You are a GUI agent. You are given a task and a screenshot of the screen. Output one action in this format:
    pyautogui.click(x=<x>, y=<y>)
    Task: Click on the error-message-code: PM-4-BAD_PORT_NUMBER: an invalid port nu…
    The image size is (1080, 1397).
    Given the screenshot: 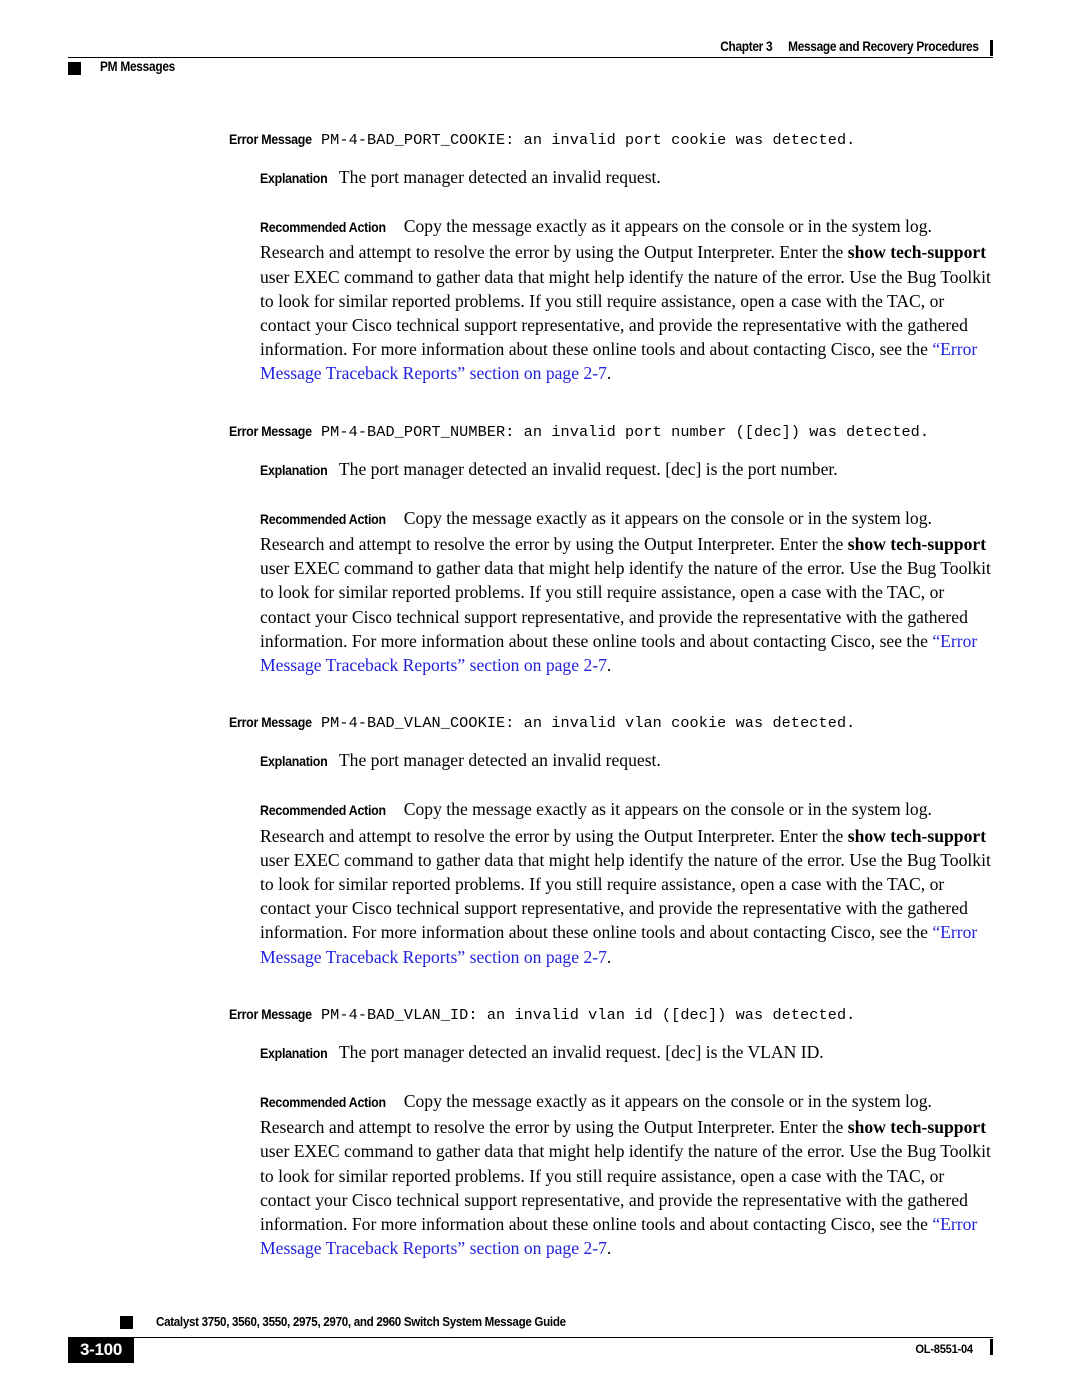 What is the action you would take?
    pyautogui.click(x=625, y=431)
    